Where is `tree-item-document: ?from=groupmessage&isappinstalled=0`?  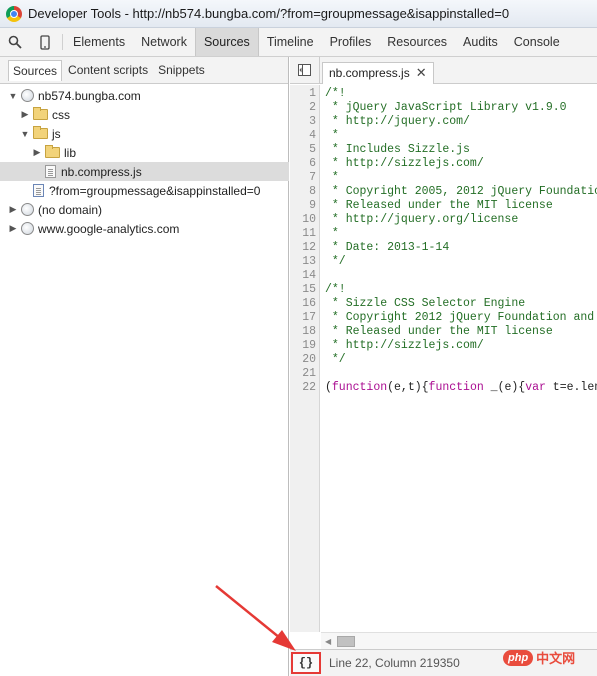 tree-item-document: ?from=groupmessage&isappinstalled=0 is located at coordinates (144, 190).